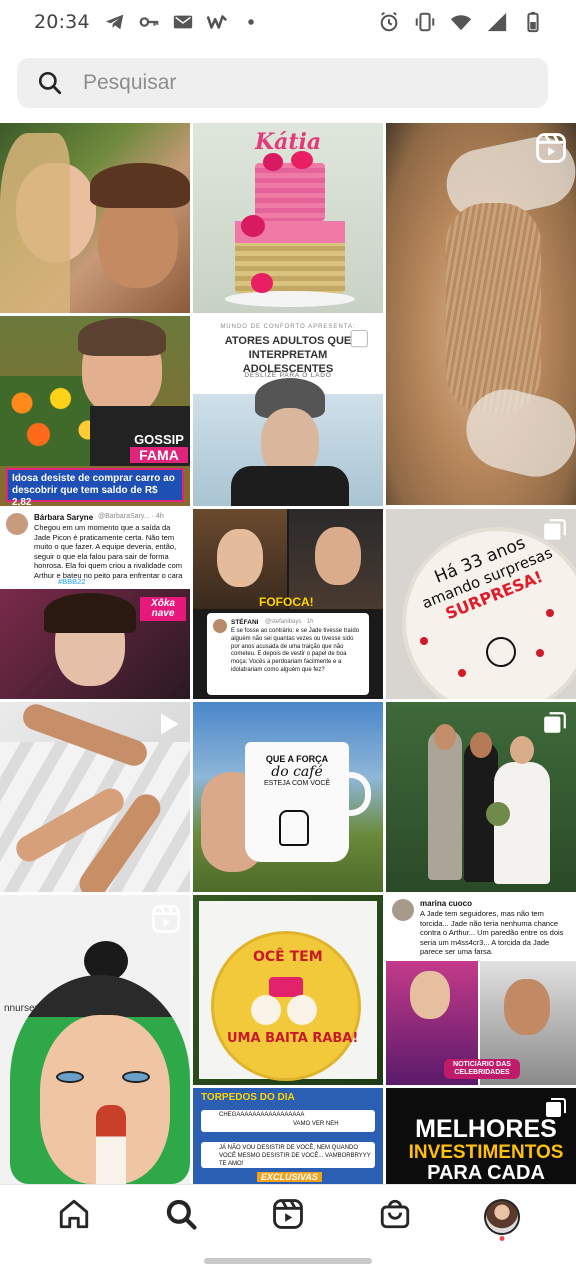  I want to click on show-badge: Xôka nave, so click(163, 609).